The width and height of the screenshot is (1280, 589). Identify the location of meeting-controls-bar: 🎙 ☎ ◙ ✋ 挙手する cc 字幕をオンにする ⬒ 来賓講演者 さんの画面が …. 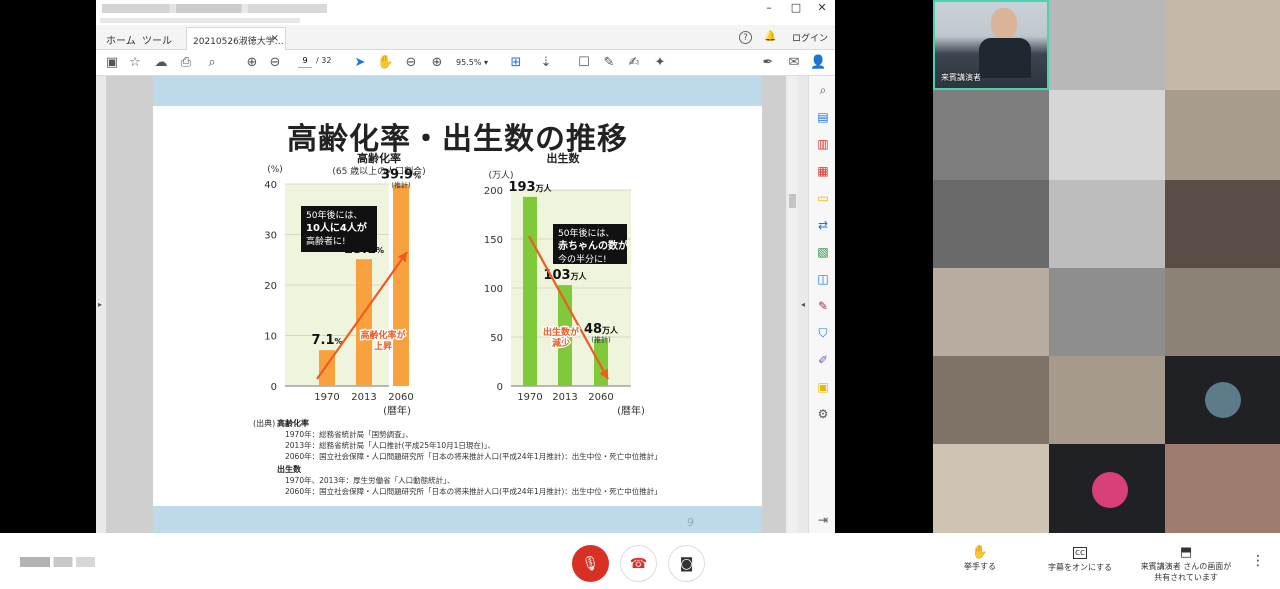
(640, 561).